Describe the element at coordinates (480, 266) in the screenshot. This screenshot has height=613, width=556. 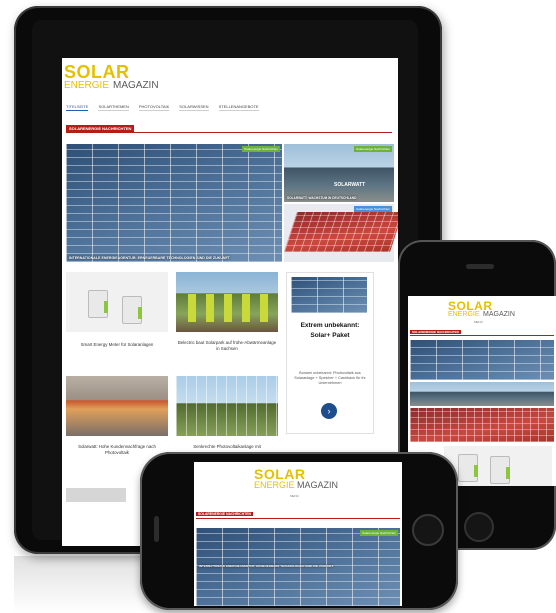
I see `phone-speaker` at that location.